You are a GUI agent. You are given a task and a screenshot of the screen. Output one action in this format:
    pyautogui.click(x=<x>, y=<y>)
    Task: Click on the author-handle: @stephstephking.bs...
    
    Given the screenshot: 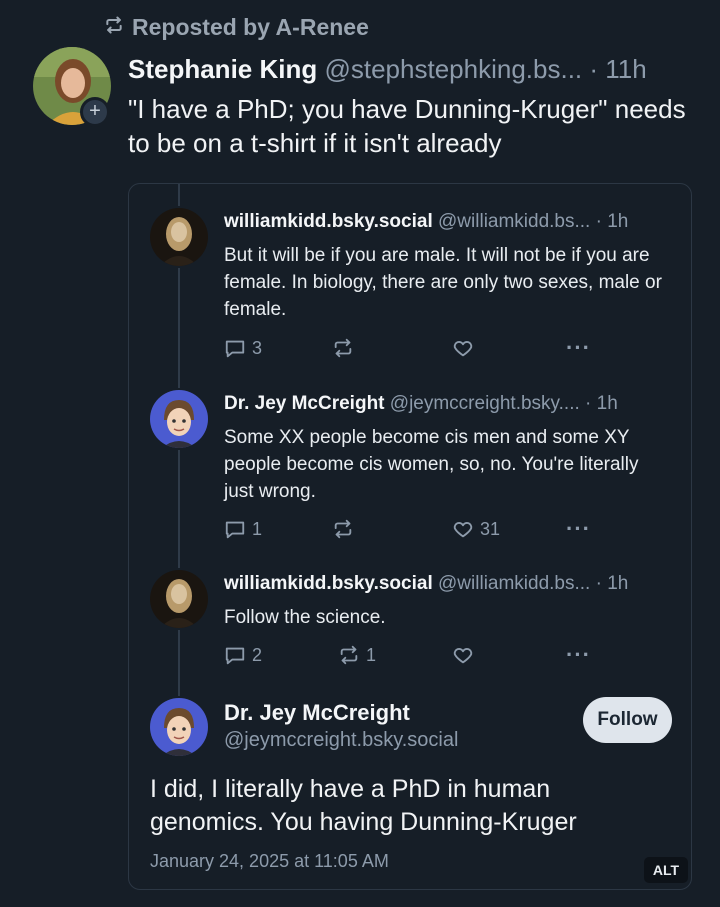 What is the action you would take?
    pyautogui.click(x=453, y=69)
    